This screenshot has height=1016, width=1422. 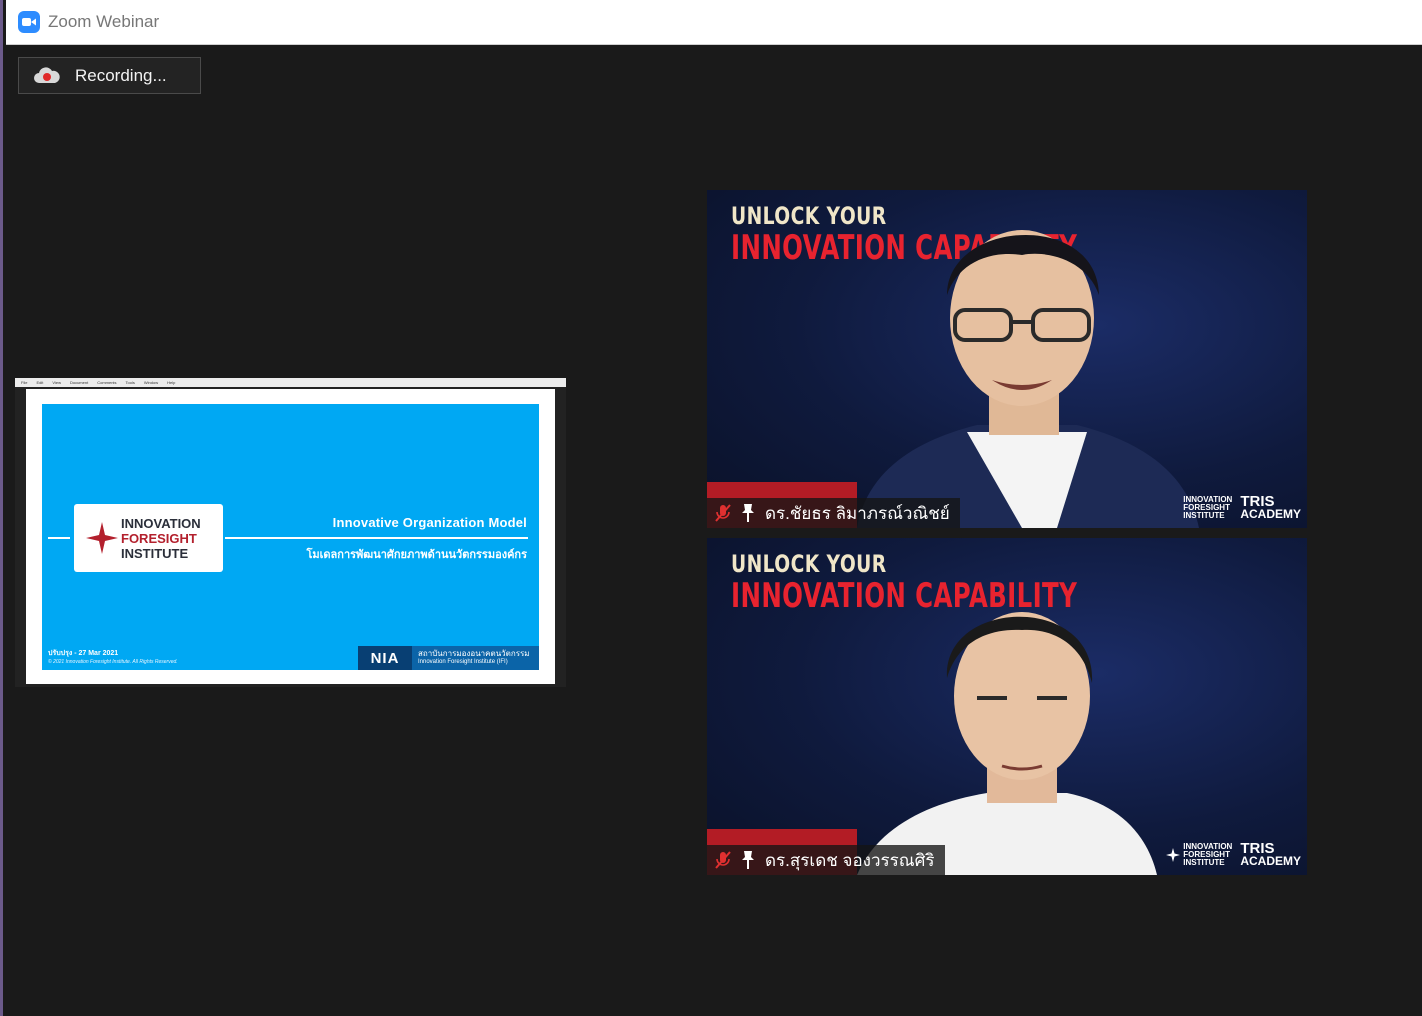 I want to click on participant-name-bar-2: ดร.สุรเดช จองวรรณศิริ, so click(x=826, y=860).